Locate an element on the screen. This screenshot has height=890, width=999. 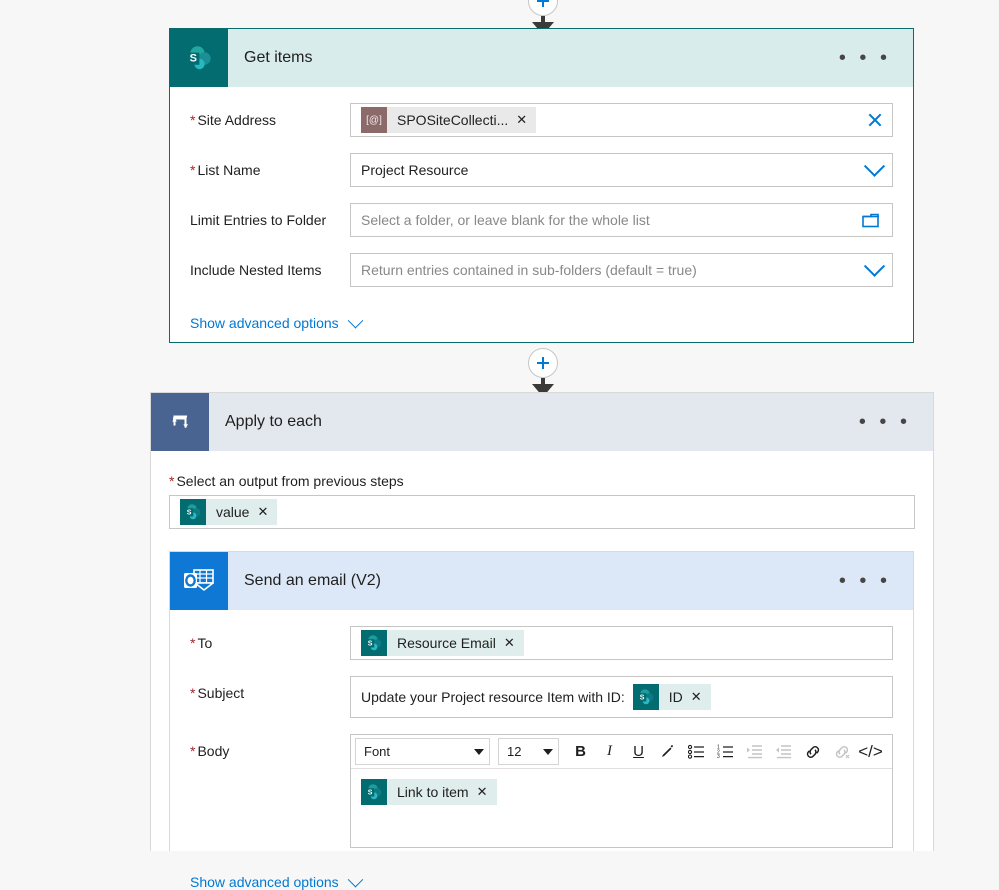
token-value: S value ✕ is located at coordinates (229, 512).